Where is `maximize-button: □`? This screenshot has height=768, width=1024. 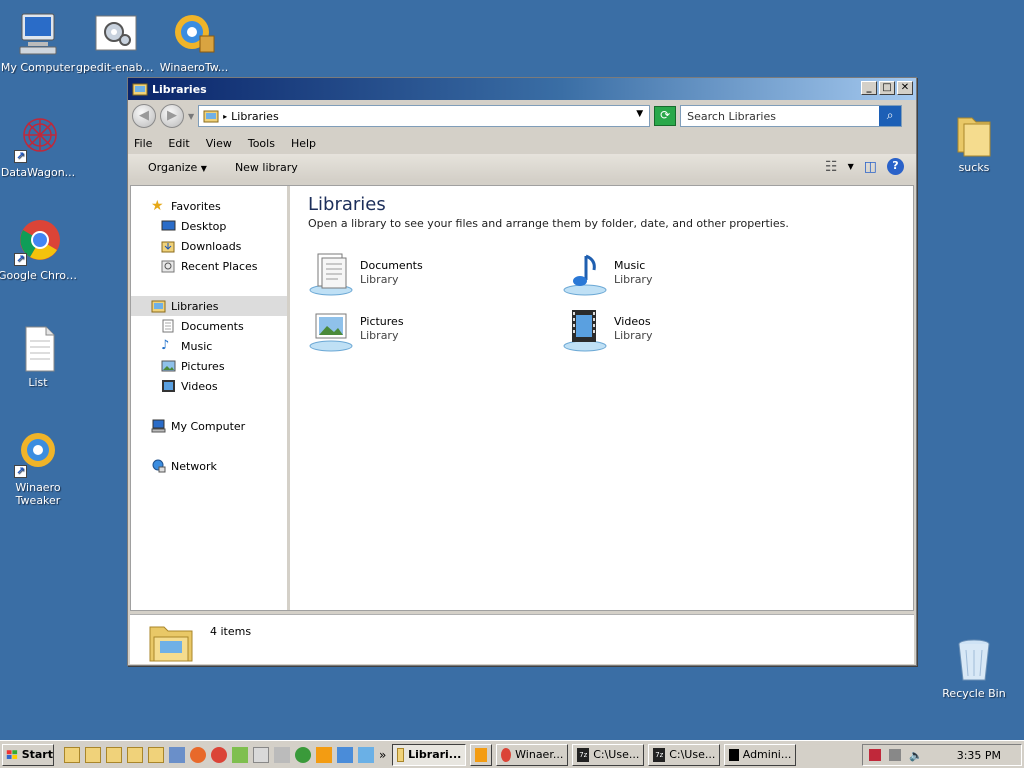
maximize-button: □ is located at coordinates (887, 88).